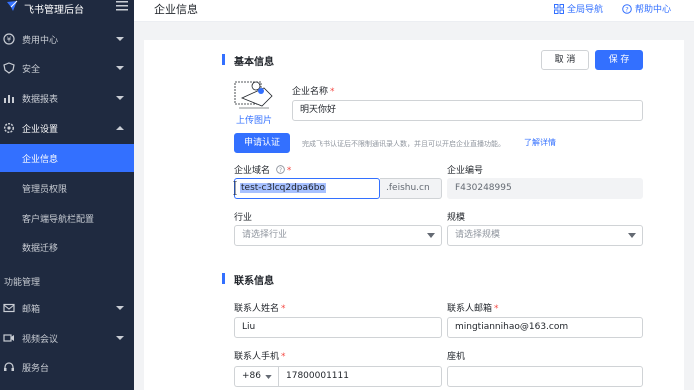 Image resolution: width=694 pixels, height=390 pixels. What do you see at coordinates (338, 235) in the screenshot?
I see `industry-select: 请选择行业` at bounding box center [338, 235].